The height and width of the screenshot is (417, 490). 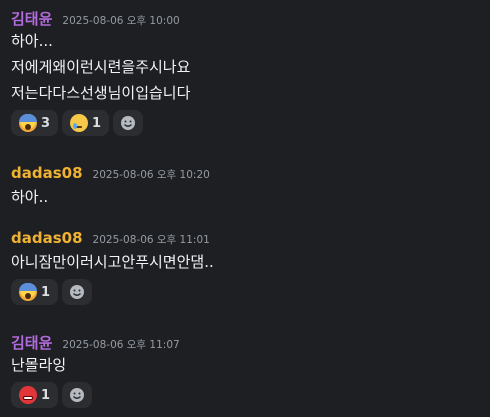 I want to click on message-line: 저에게왜이런시련을주시나요, so click(x=101, y=67).